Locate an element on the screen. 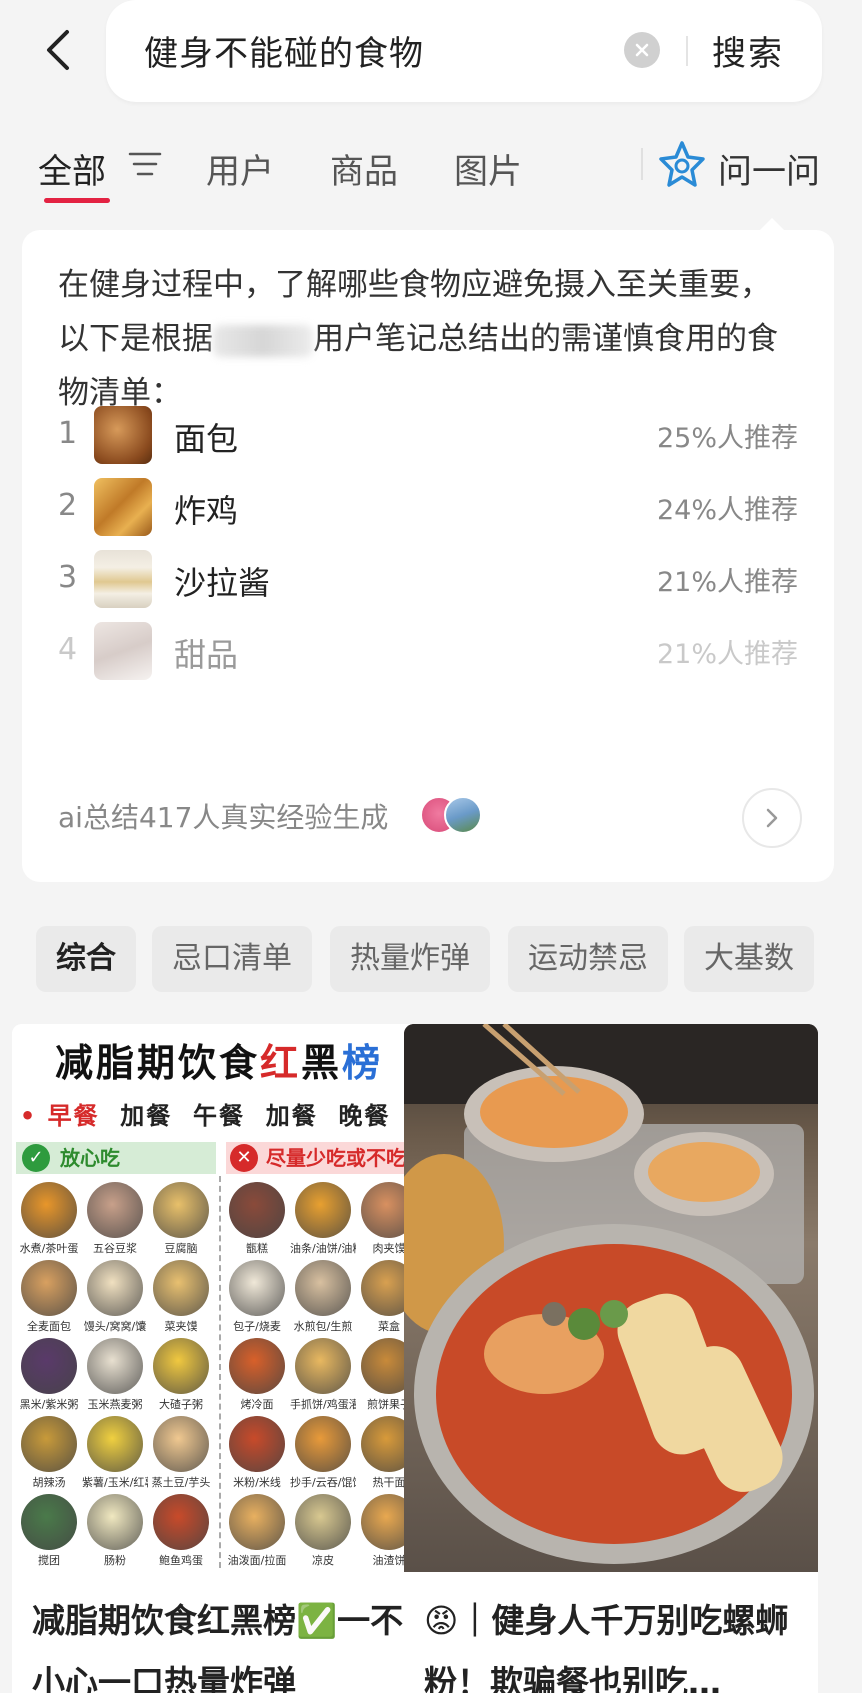 This screenshot has width=862, height=1693. note-title: 减脂期饮食红黑榜✅一不小心一口热量炸弹 is located at coordinates (222, 1641).